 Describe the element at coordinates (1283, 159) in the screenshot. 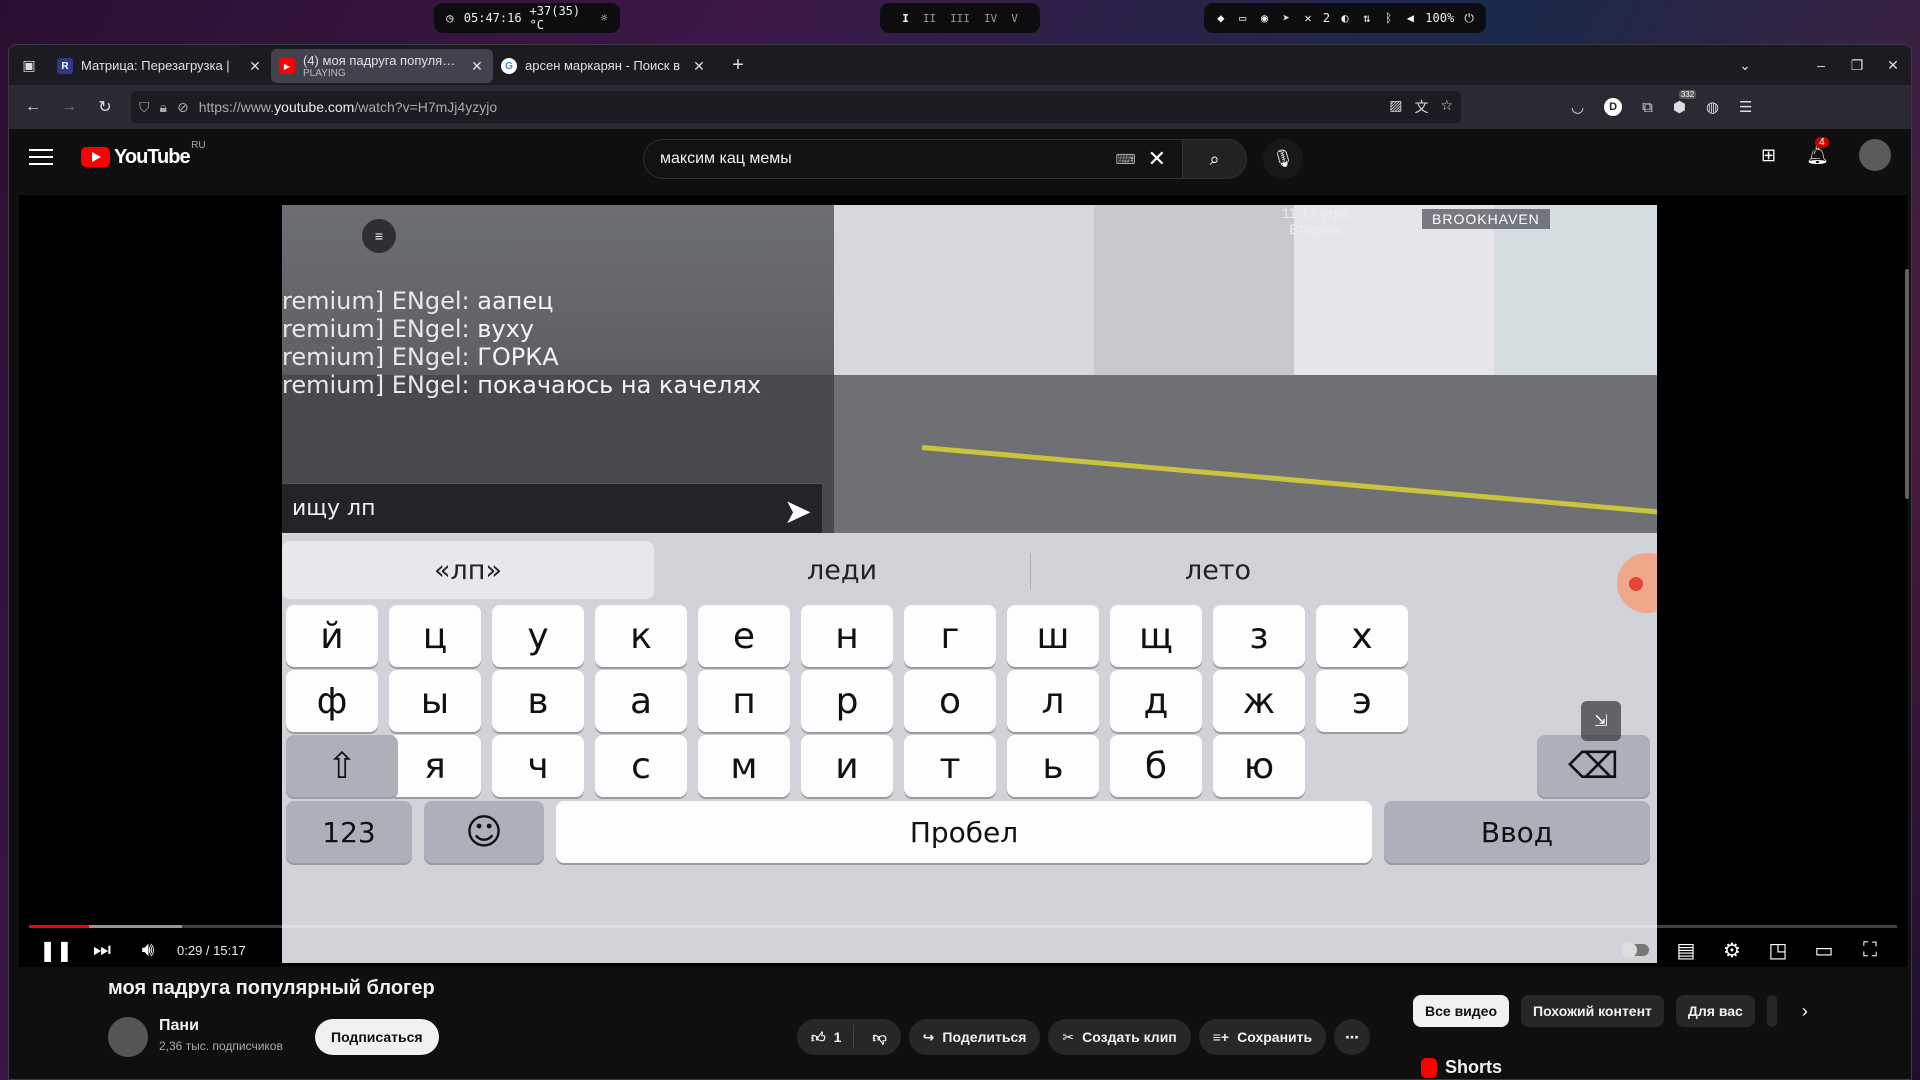

I see `voice-search-button: 🎙︎` at that location.